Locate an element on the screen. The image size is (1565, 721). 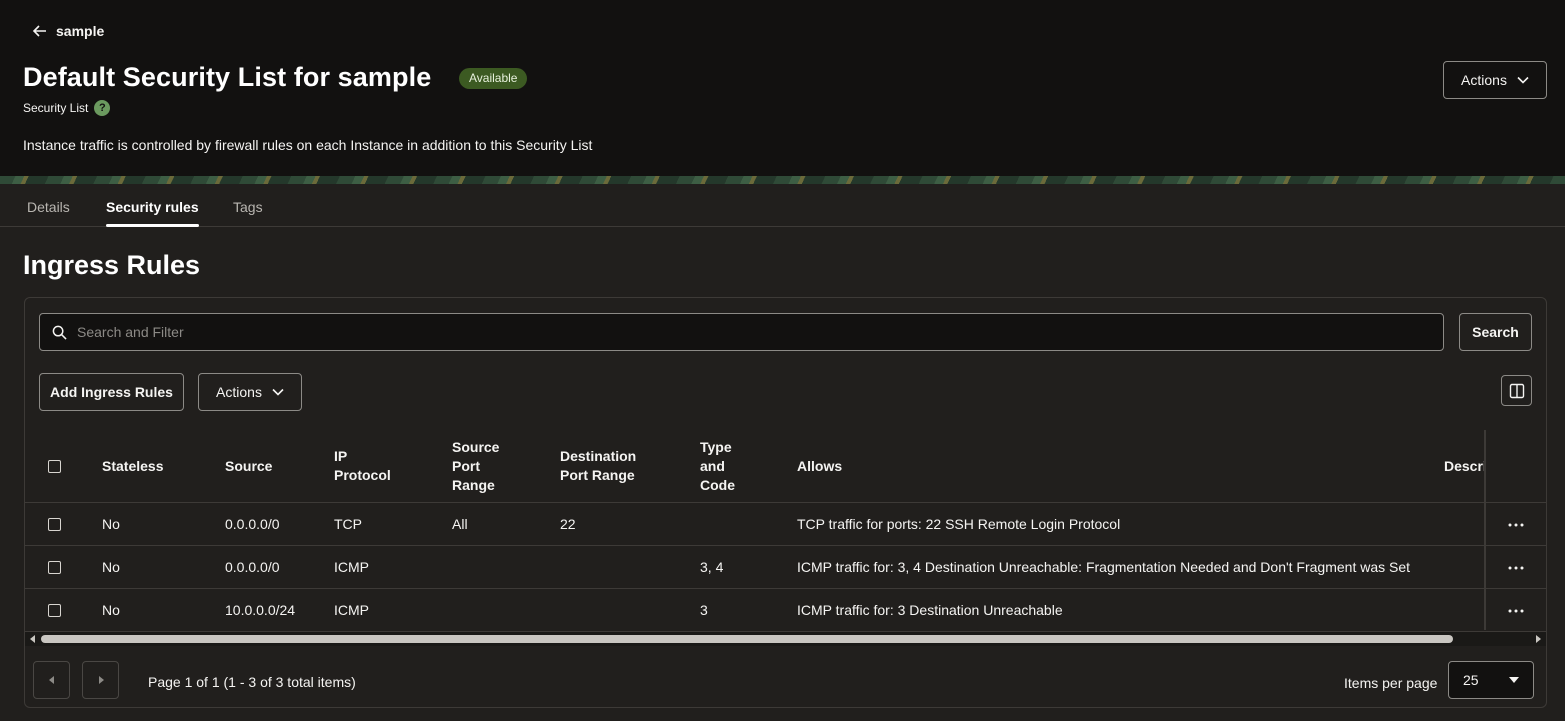
caret-left-icon is located at coordinates (51, 680).